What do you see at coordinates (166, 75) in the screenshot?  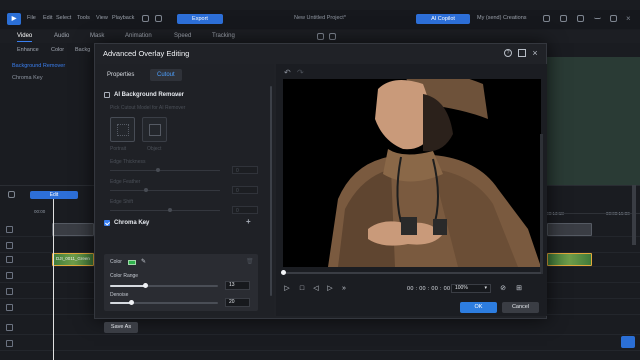 I see `tab-cutout: Cutout` at bounding box center [166, 75].